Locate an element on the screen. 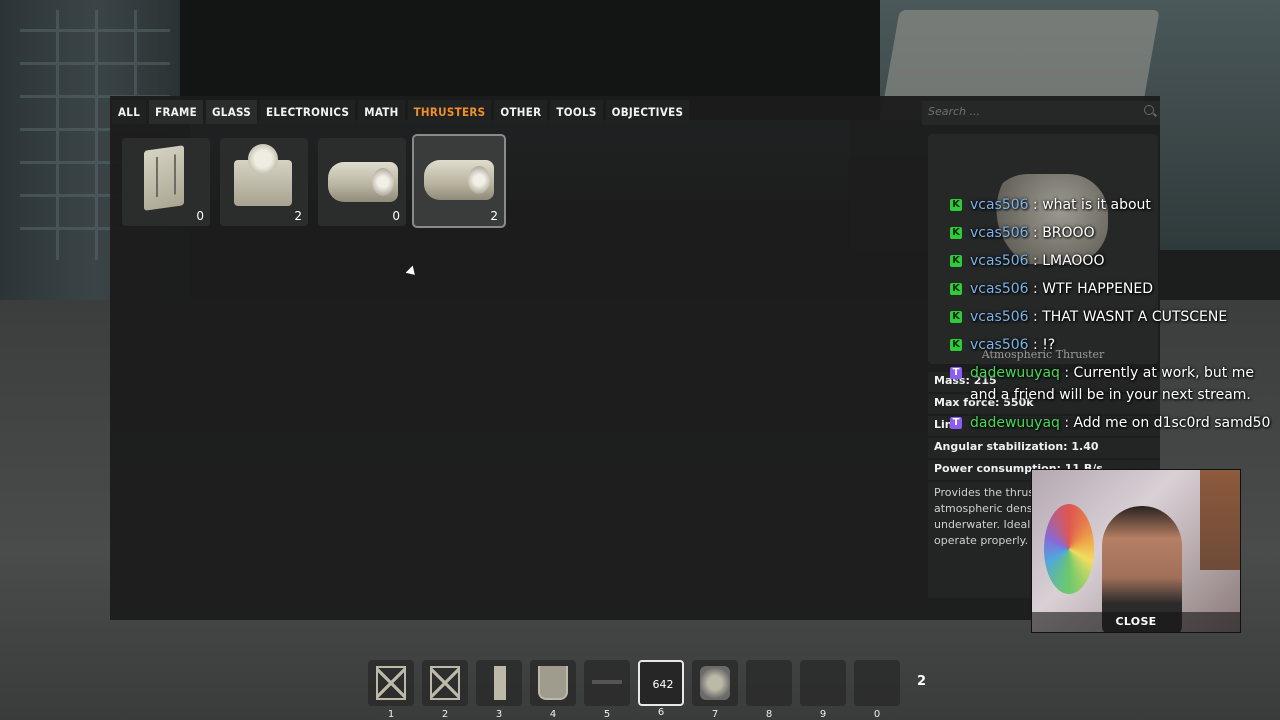 Image resolution: width=1280 pixels, height=720 pixels. chat-text: : WTF HAPPENED is located at coordinates (1093, 289).